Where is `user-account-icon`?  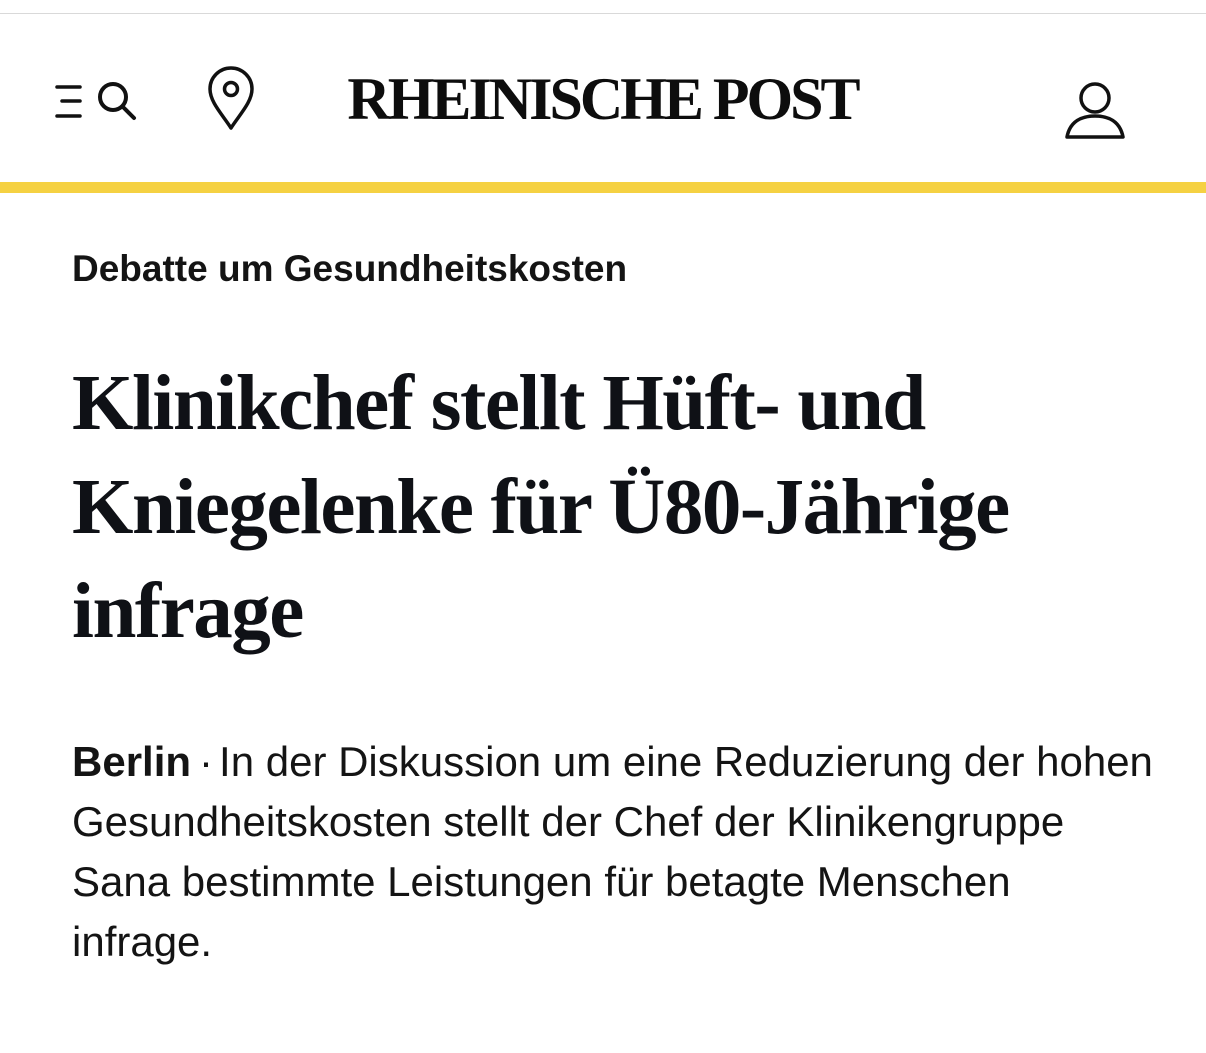 user-account-icon is located at coordinates (1095, 110).